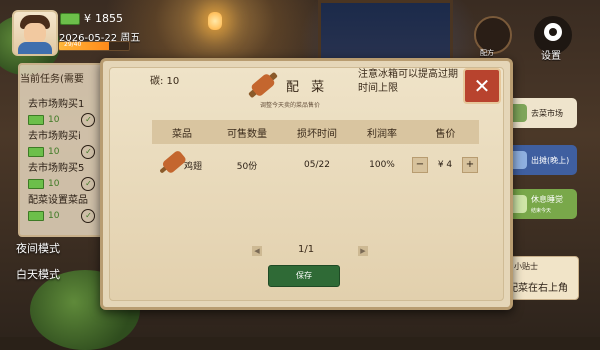 This screenshot has height=350, width=600. What do you see at coordinates (540, 160) in the screenshot?
I see `open-stall-button: 出摊(晚上)` at bounding box center [540, 160].